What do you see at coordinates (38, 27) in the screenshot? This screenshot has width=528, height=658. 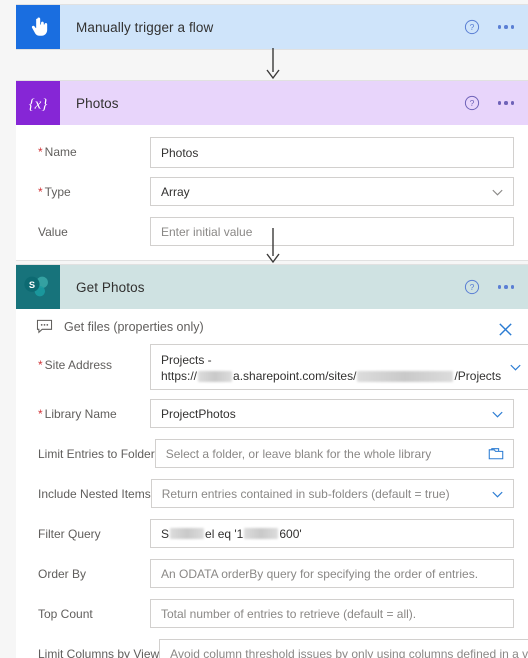 I see `hand-pointer-icon` at bounding box center [38, 27].